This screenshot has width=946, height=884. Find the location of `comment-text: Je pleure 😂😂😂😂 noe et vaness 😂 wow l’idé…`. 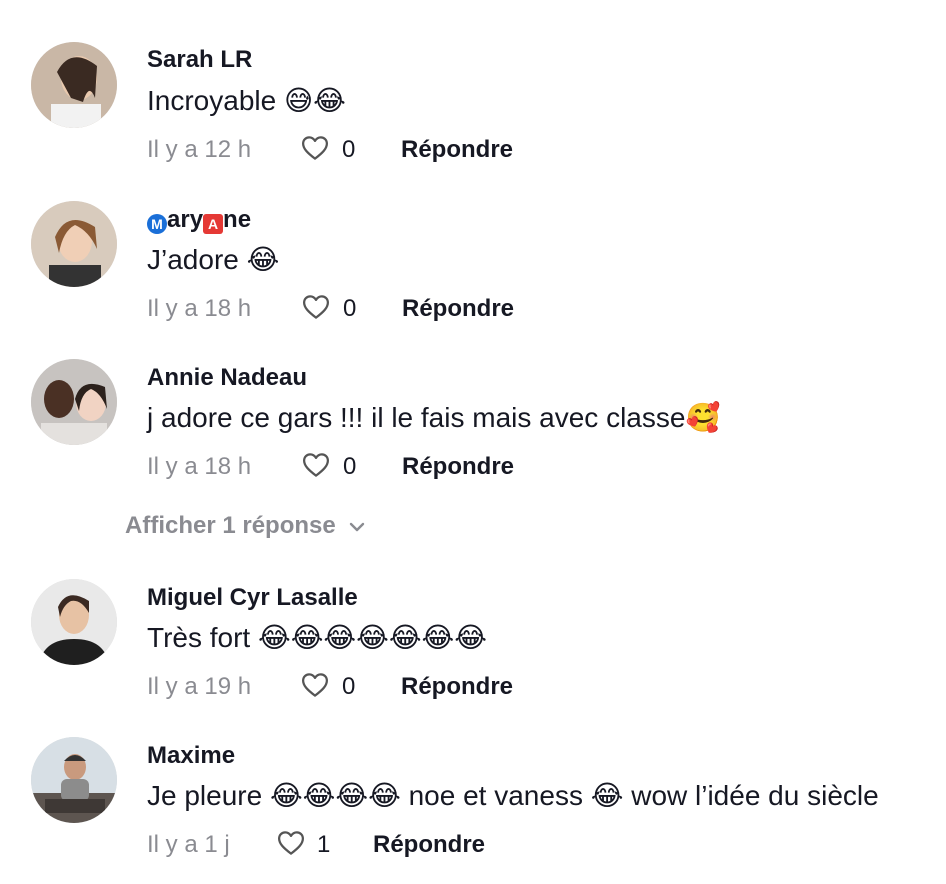

comment-text: Je pleure 😂😂😂😂 noe et vaness 😂 wow l’idé… is located at coordinates (513, 795).